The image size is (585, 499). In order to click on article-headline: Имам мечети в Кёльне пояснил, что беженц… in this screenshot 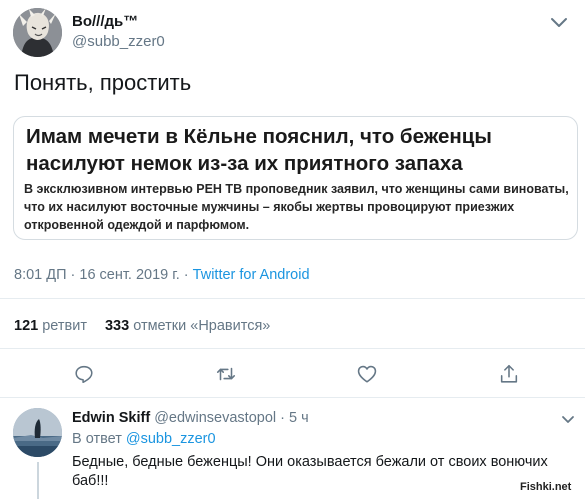, I will do `click(259, 150)`.